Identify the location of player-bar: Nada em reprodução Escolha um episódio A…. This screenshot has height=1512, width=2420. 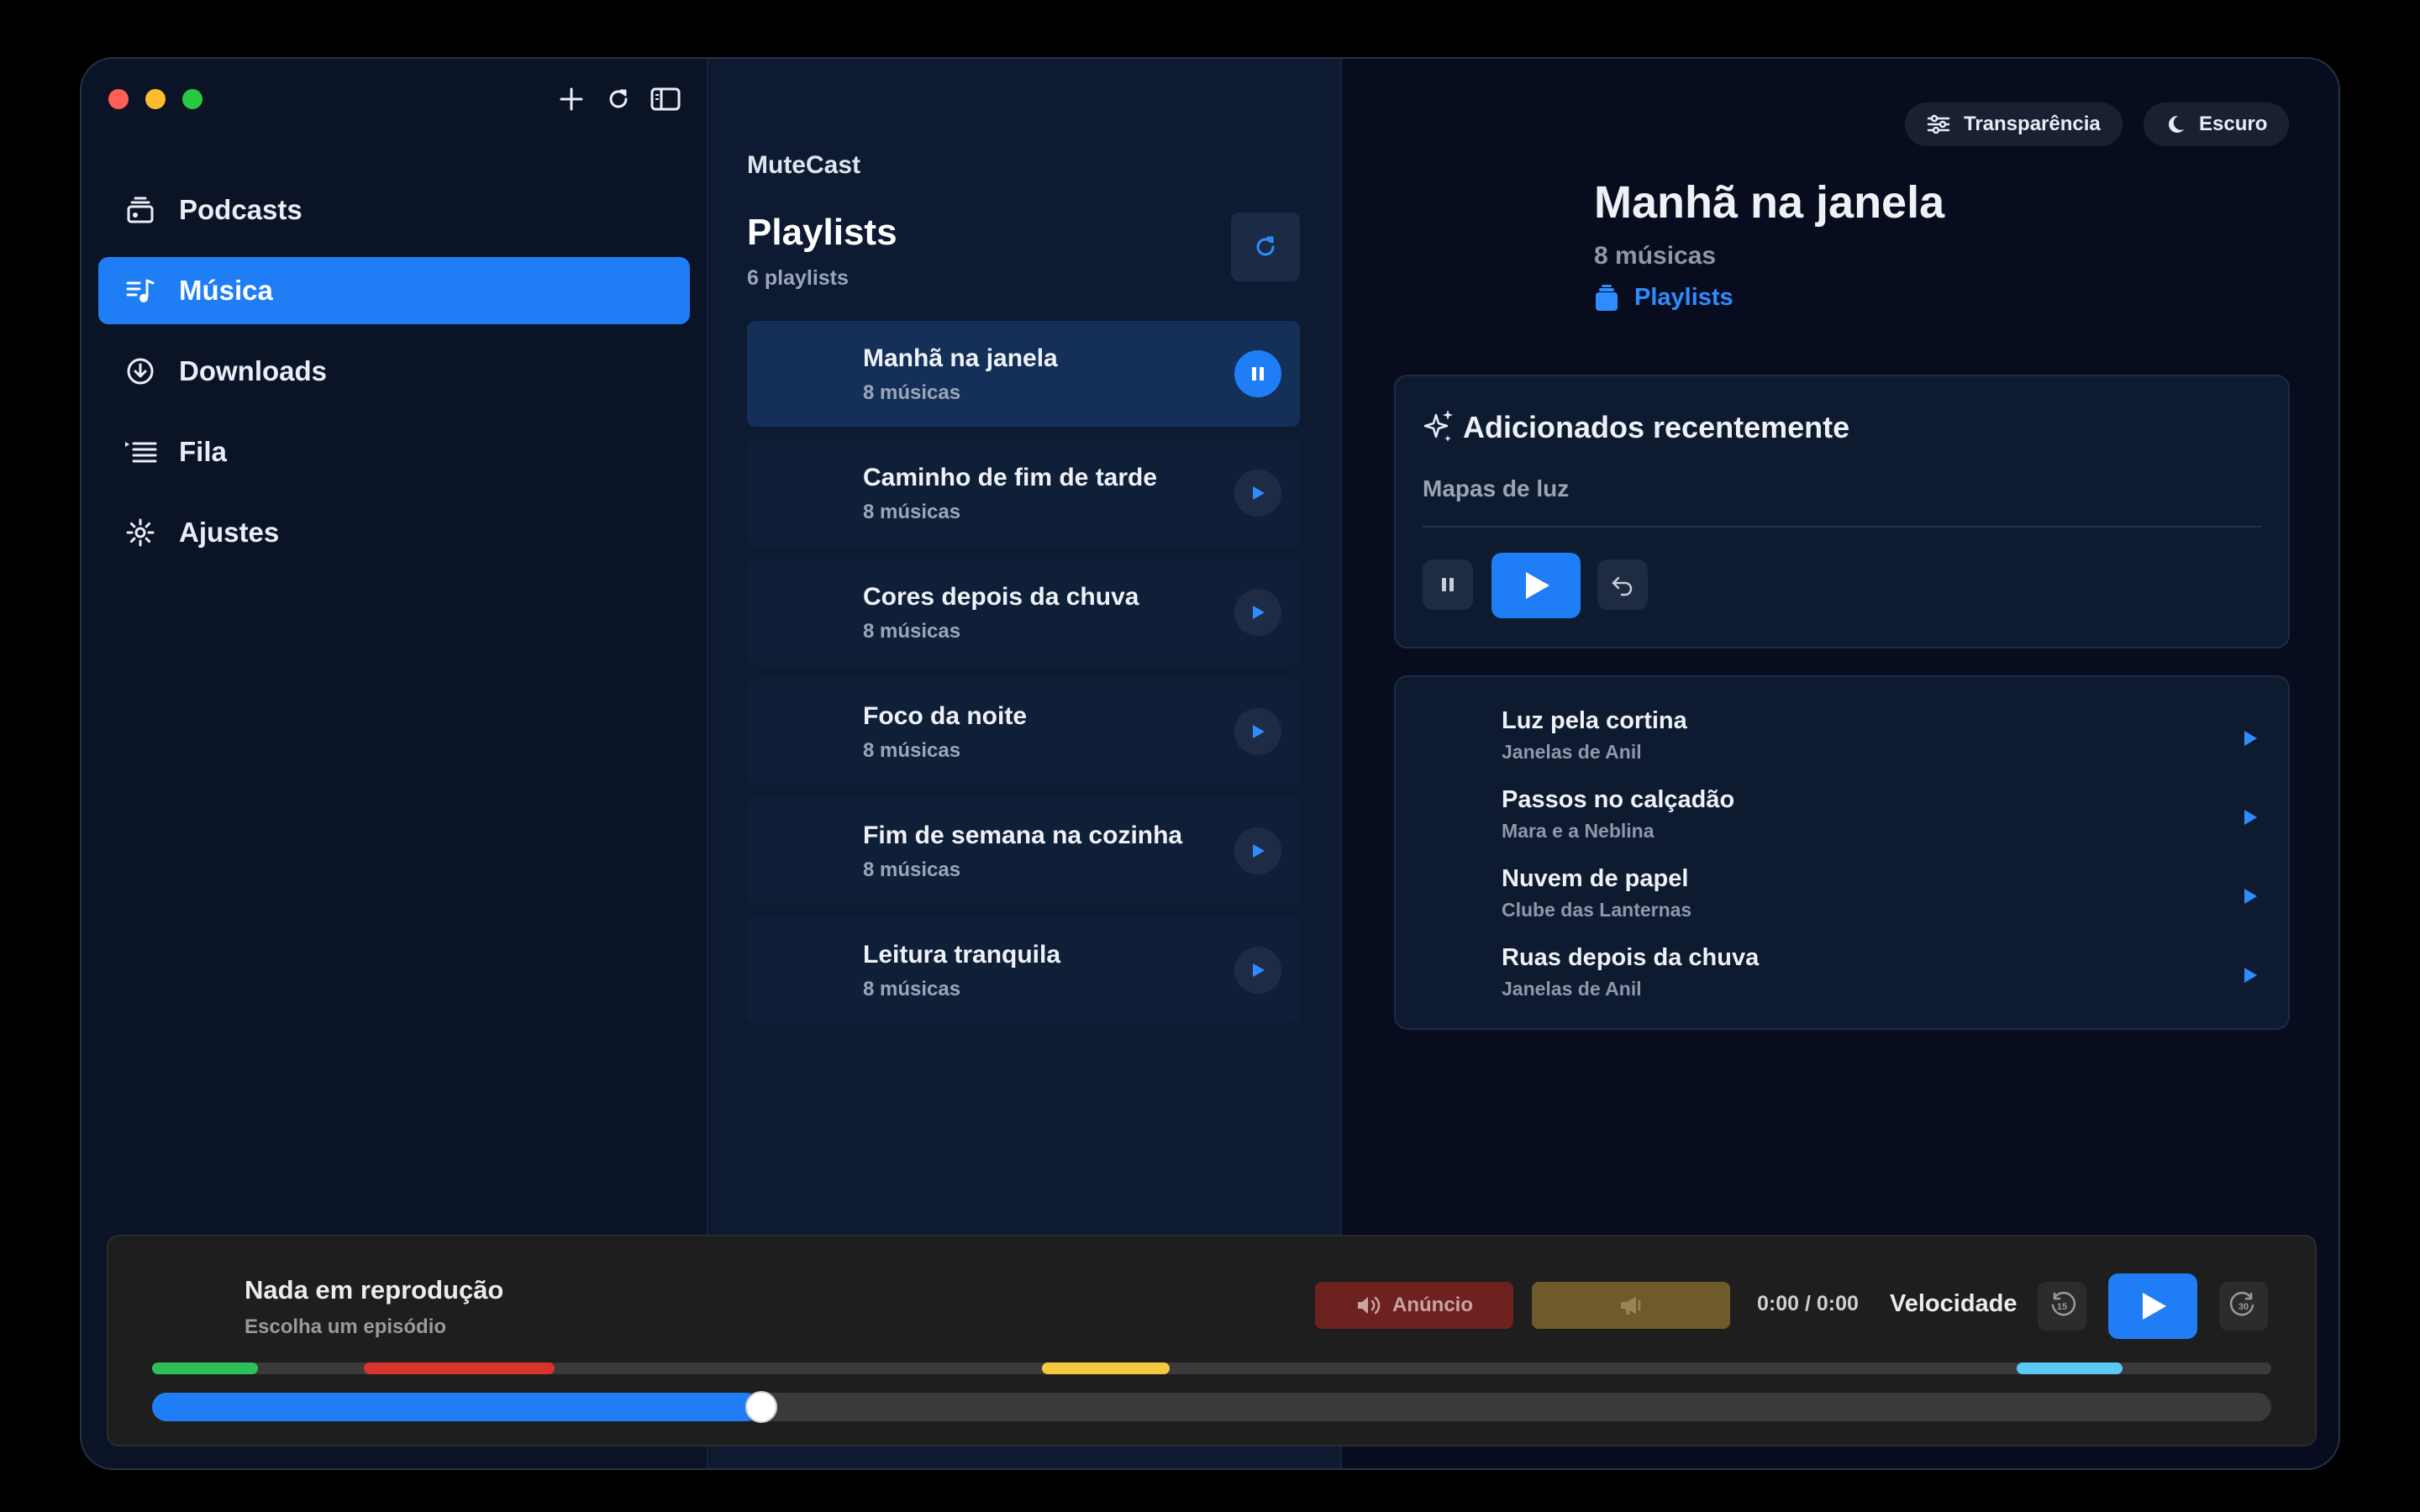
(1212, 1340).